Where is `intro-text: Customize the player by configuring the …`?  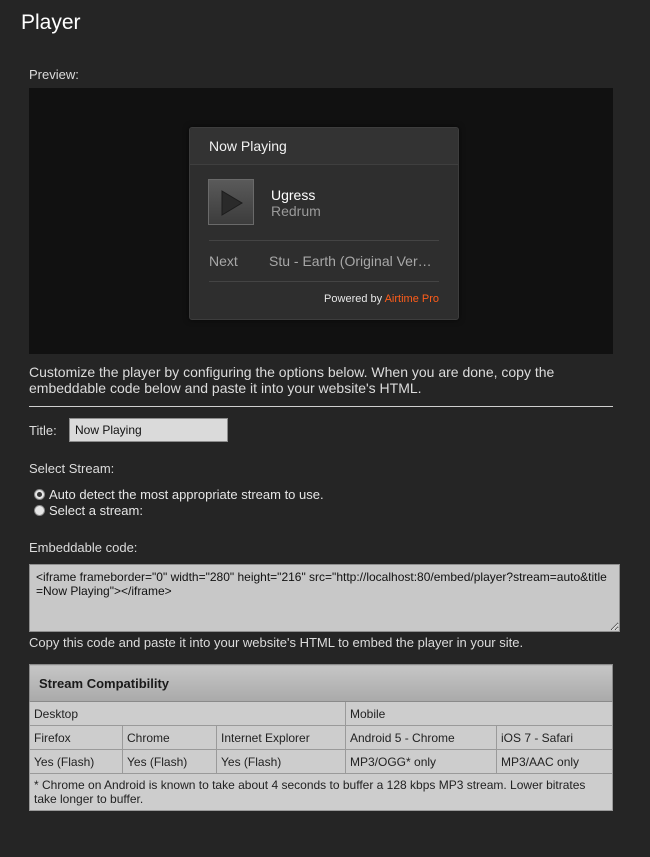 intro-text: Customize the player by configuring the … is located at coordinates (292, 380).